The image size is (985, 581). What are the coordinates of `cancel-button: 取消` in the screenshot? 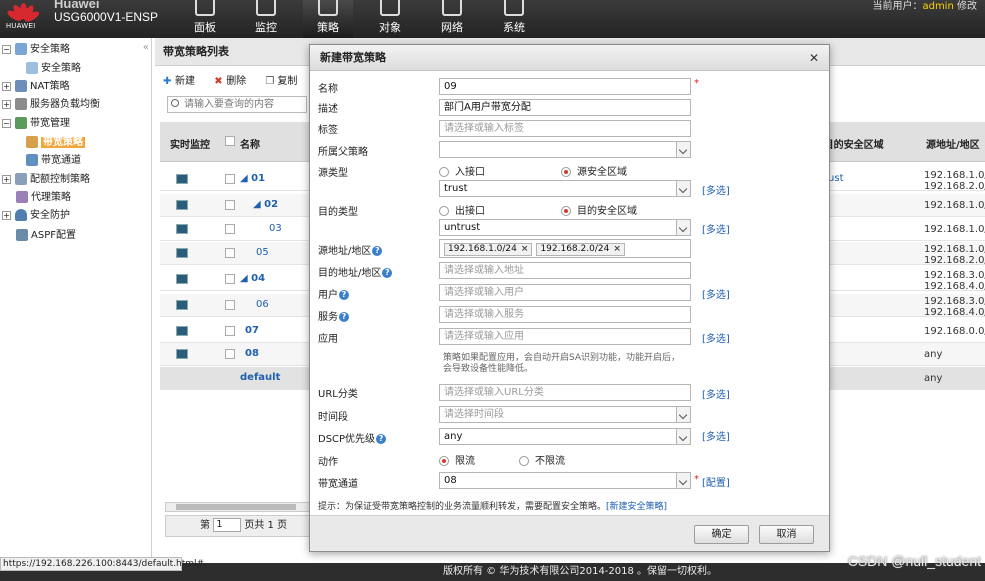 It's located at (786, 534).